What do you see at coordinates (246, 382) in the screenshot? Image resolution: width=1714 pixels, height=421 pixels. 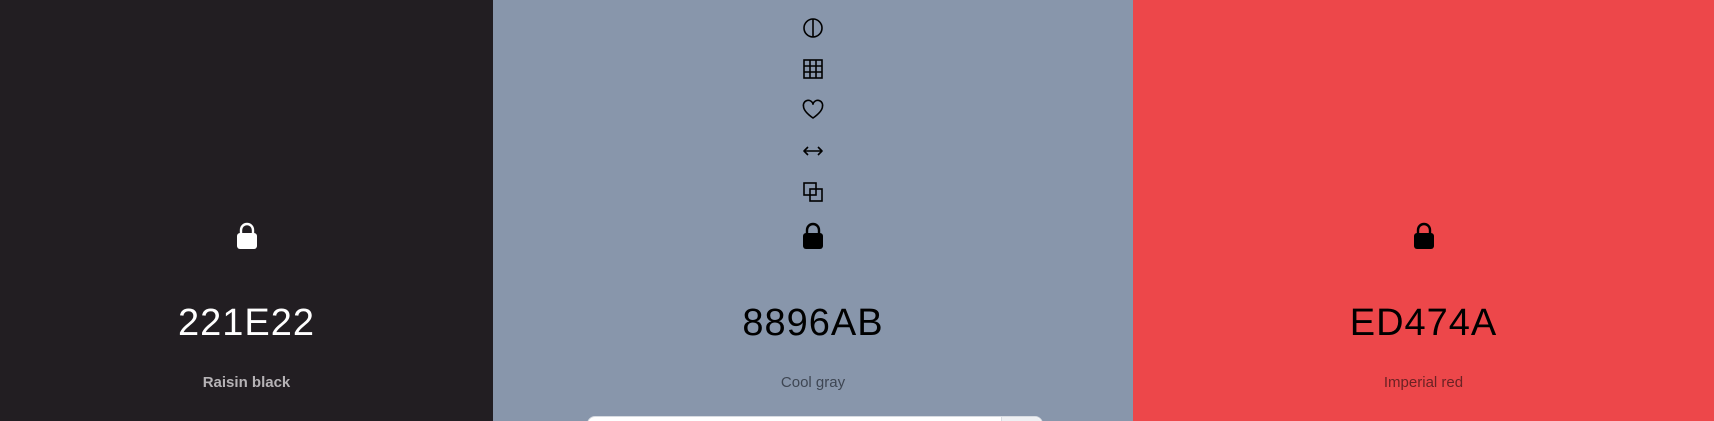 I see `color-name: Raisin black` at bounding box center [246, 382].